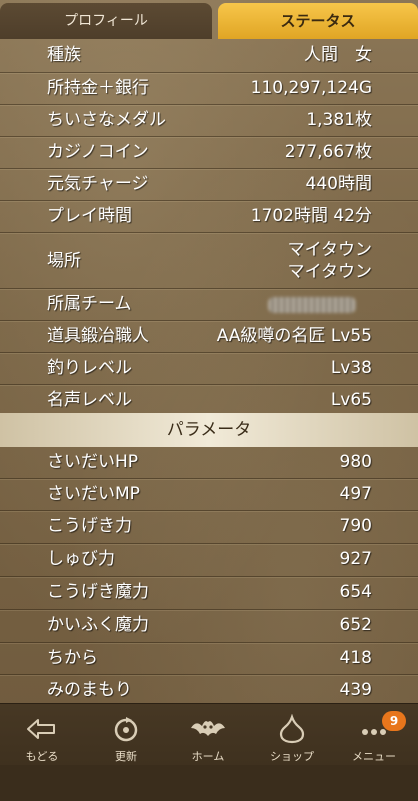 This screenshot has height=801, width=418. Describe the element at coordinates (355, 625) in the screenshot. I see `param-value: 652` at that location.